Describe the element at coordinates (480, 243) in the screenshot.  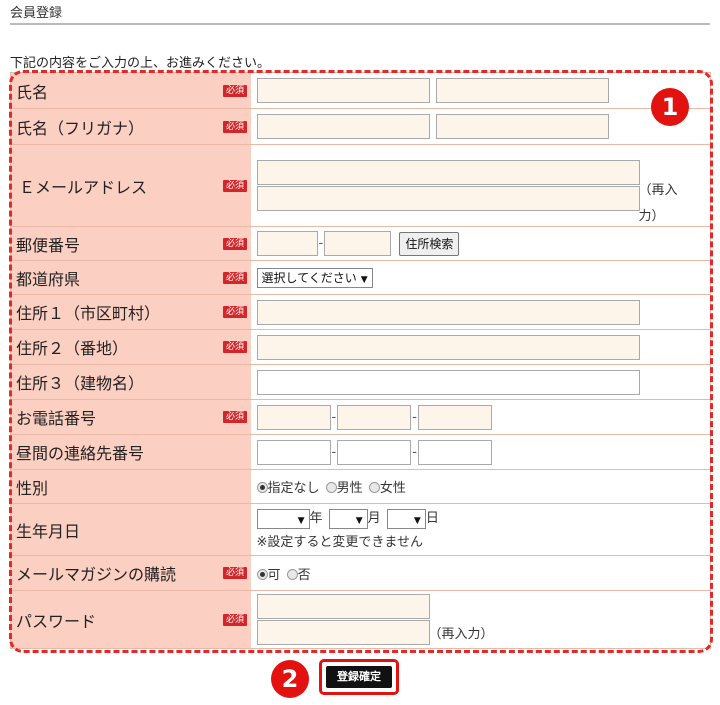
I see `value-cell: - 住所検索` at that location.